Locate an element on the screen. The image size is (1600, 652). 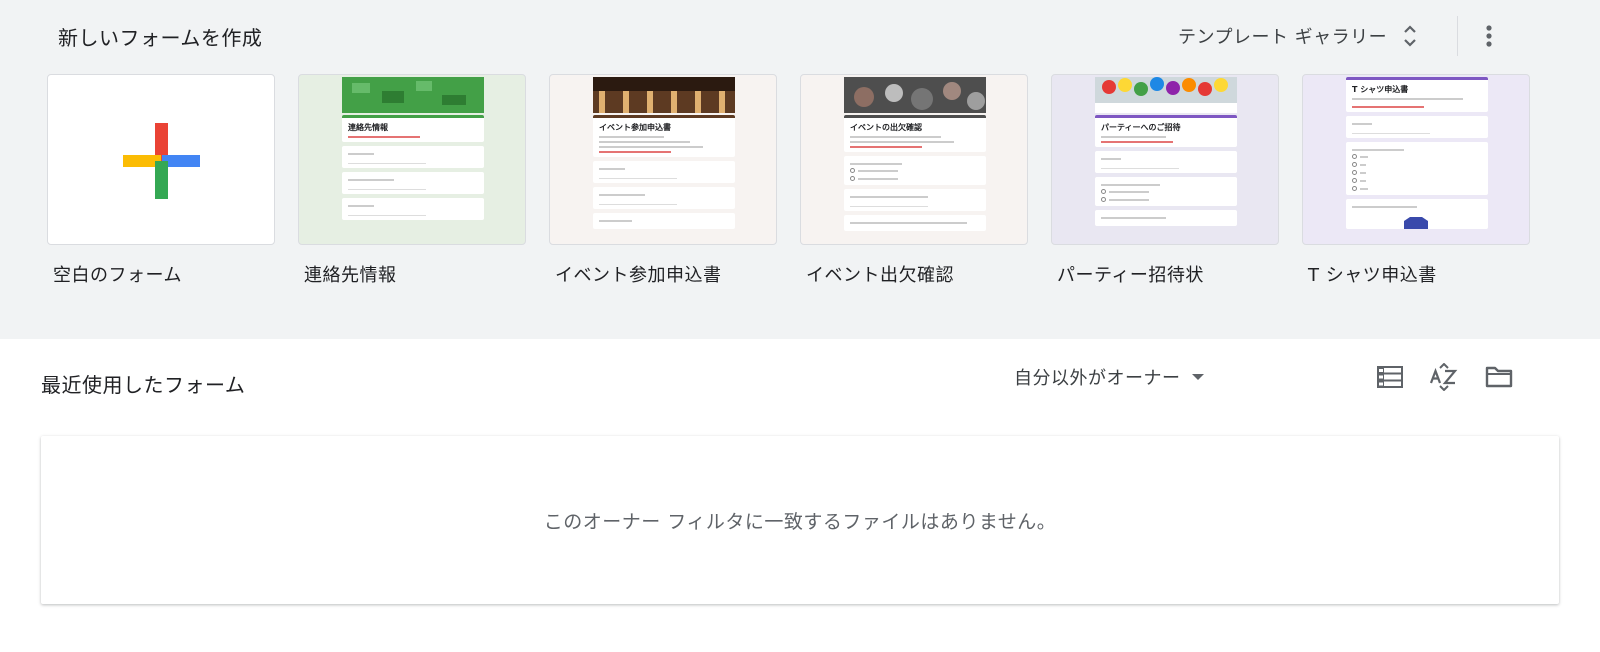
list-view-button is located at coordinates (1390, 377).